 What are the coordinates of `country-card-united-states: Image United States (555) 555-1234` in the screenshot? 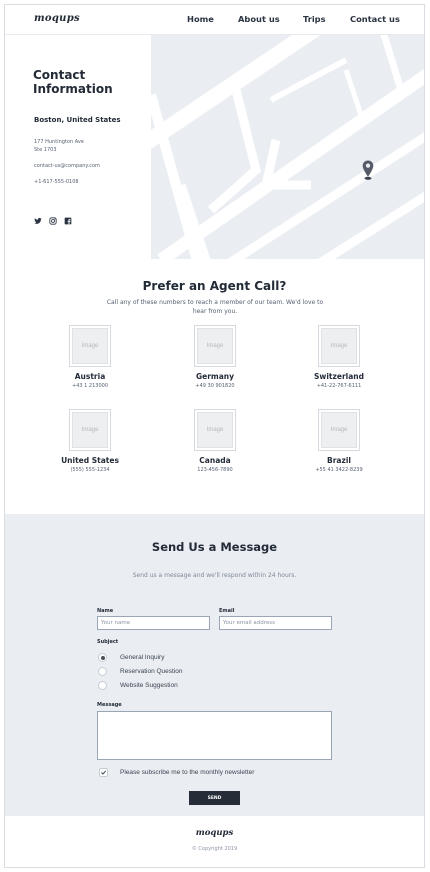 It's located at (90, 441).